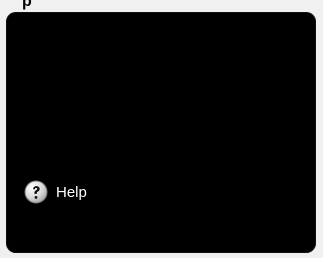 The height and width of the screenshot is (258, 323). Describe the element at coordinates (27, 5) in the screenshot. I see `partial-title-text: p` at that location.